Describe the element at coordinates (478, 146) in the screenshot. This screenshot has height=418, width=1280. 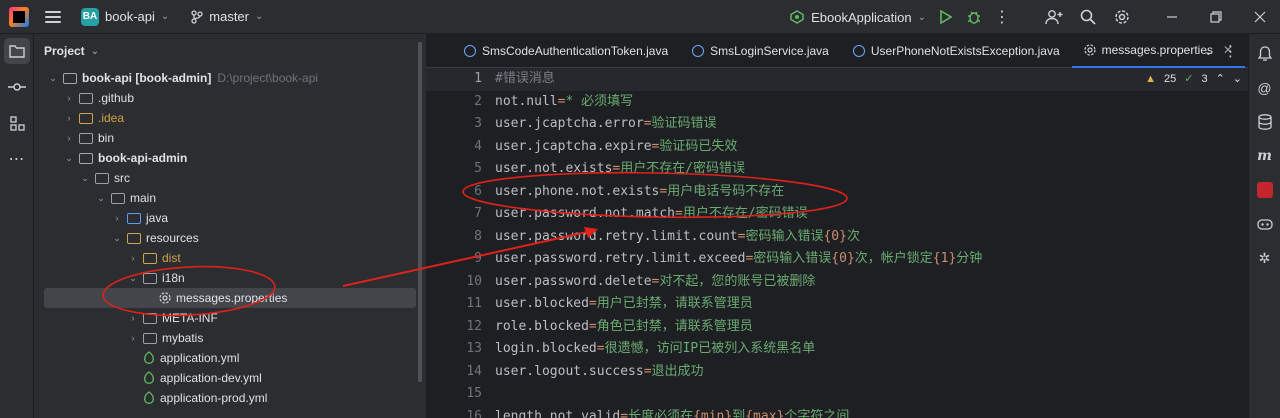
I see `line-number: 4` at that location.